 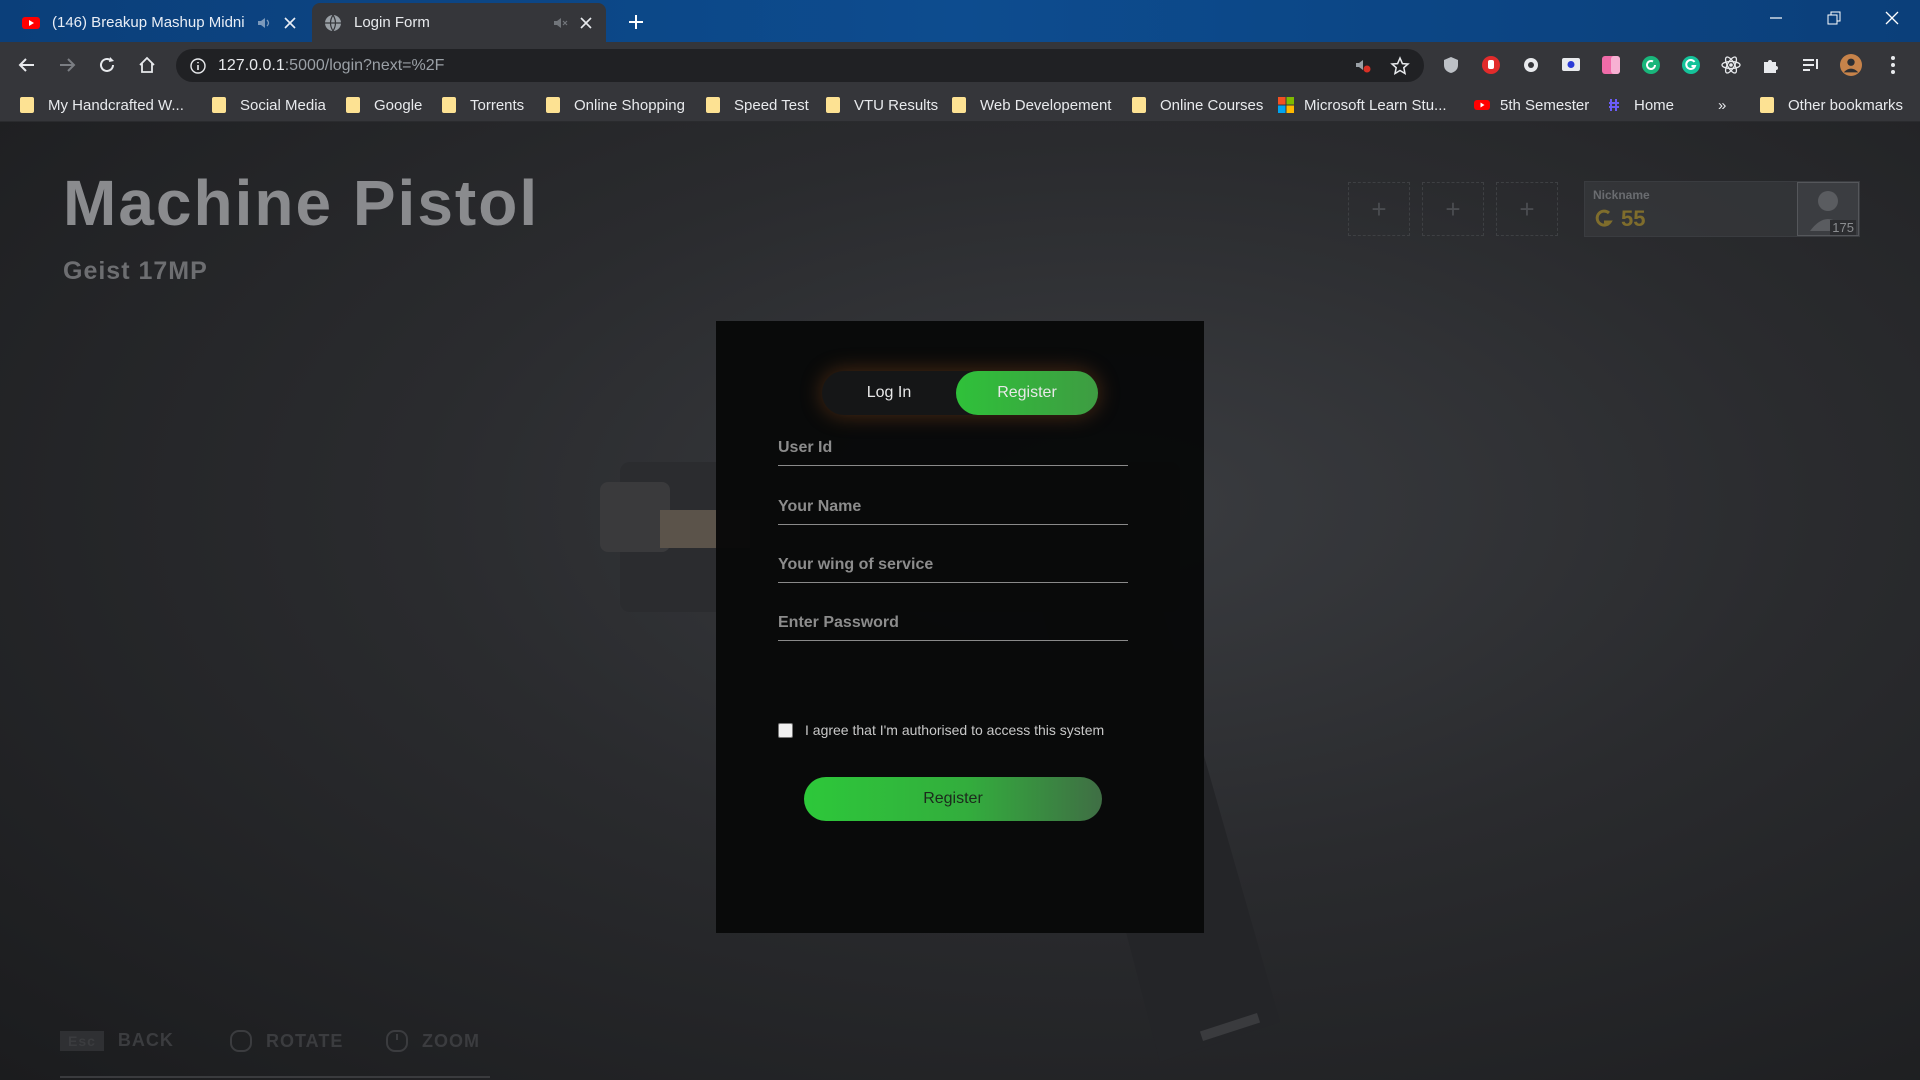 I want to click on restore-icon, so click(x=1834, y=18).